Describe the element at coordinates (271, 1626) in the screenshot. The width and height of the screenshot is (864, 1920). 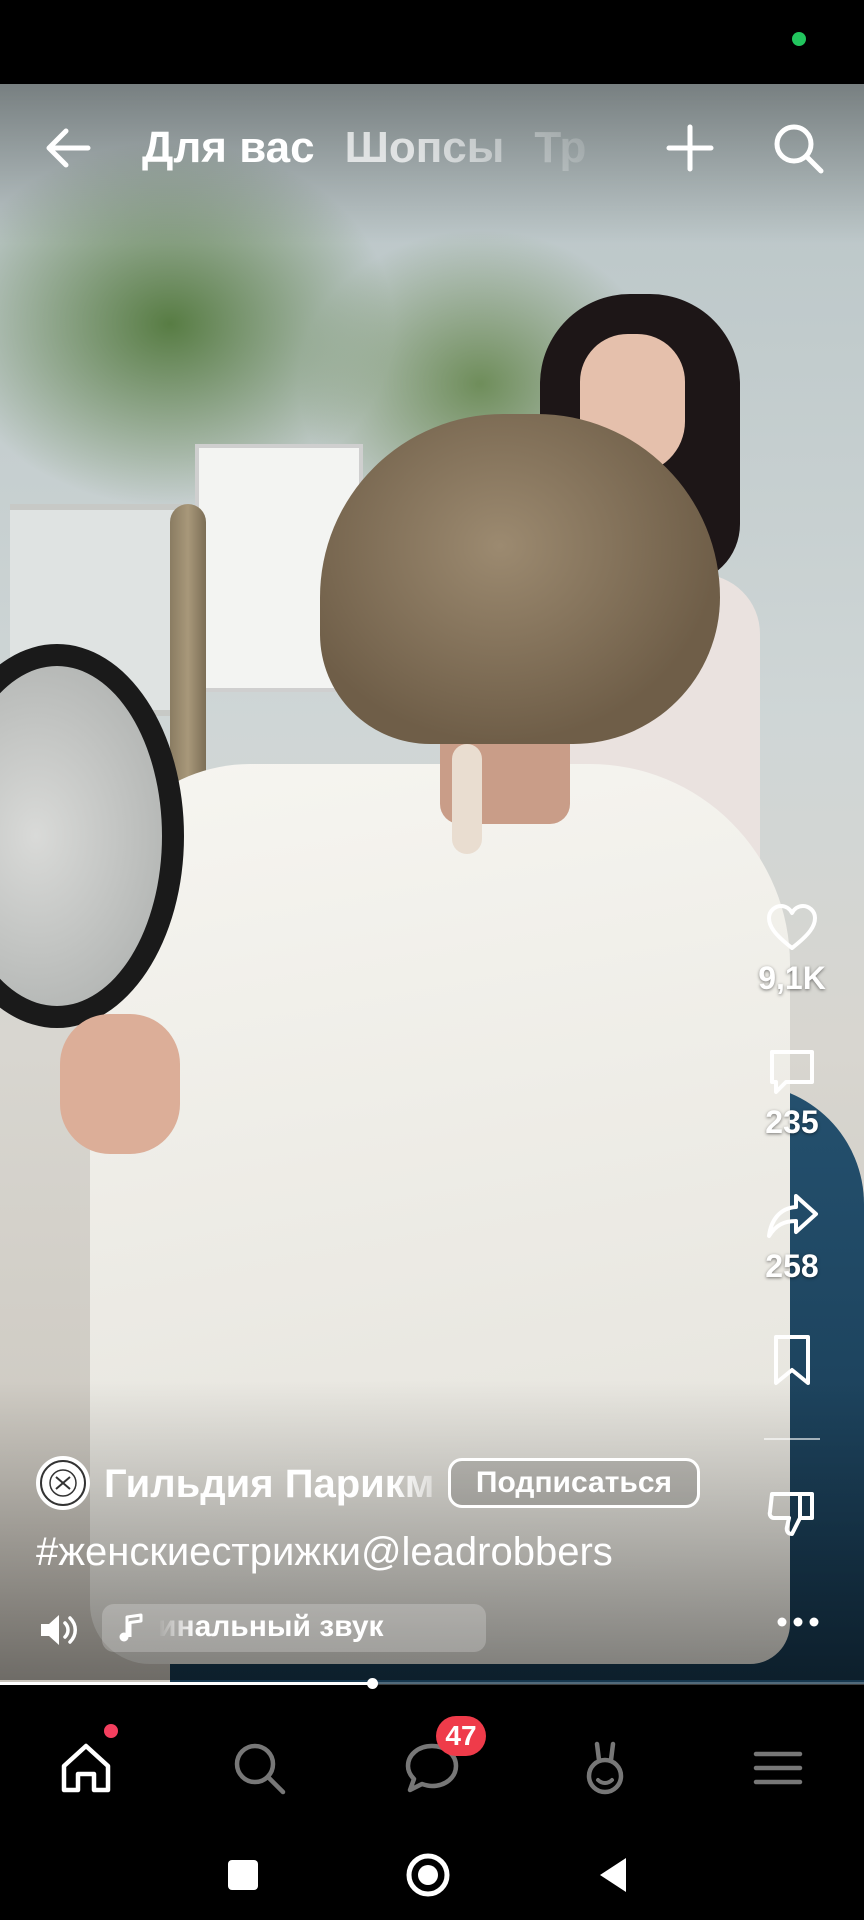
I see `audio-track-name: инальный звук` at that location.